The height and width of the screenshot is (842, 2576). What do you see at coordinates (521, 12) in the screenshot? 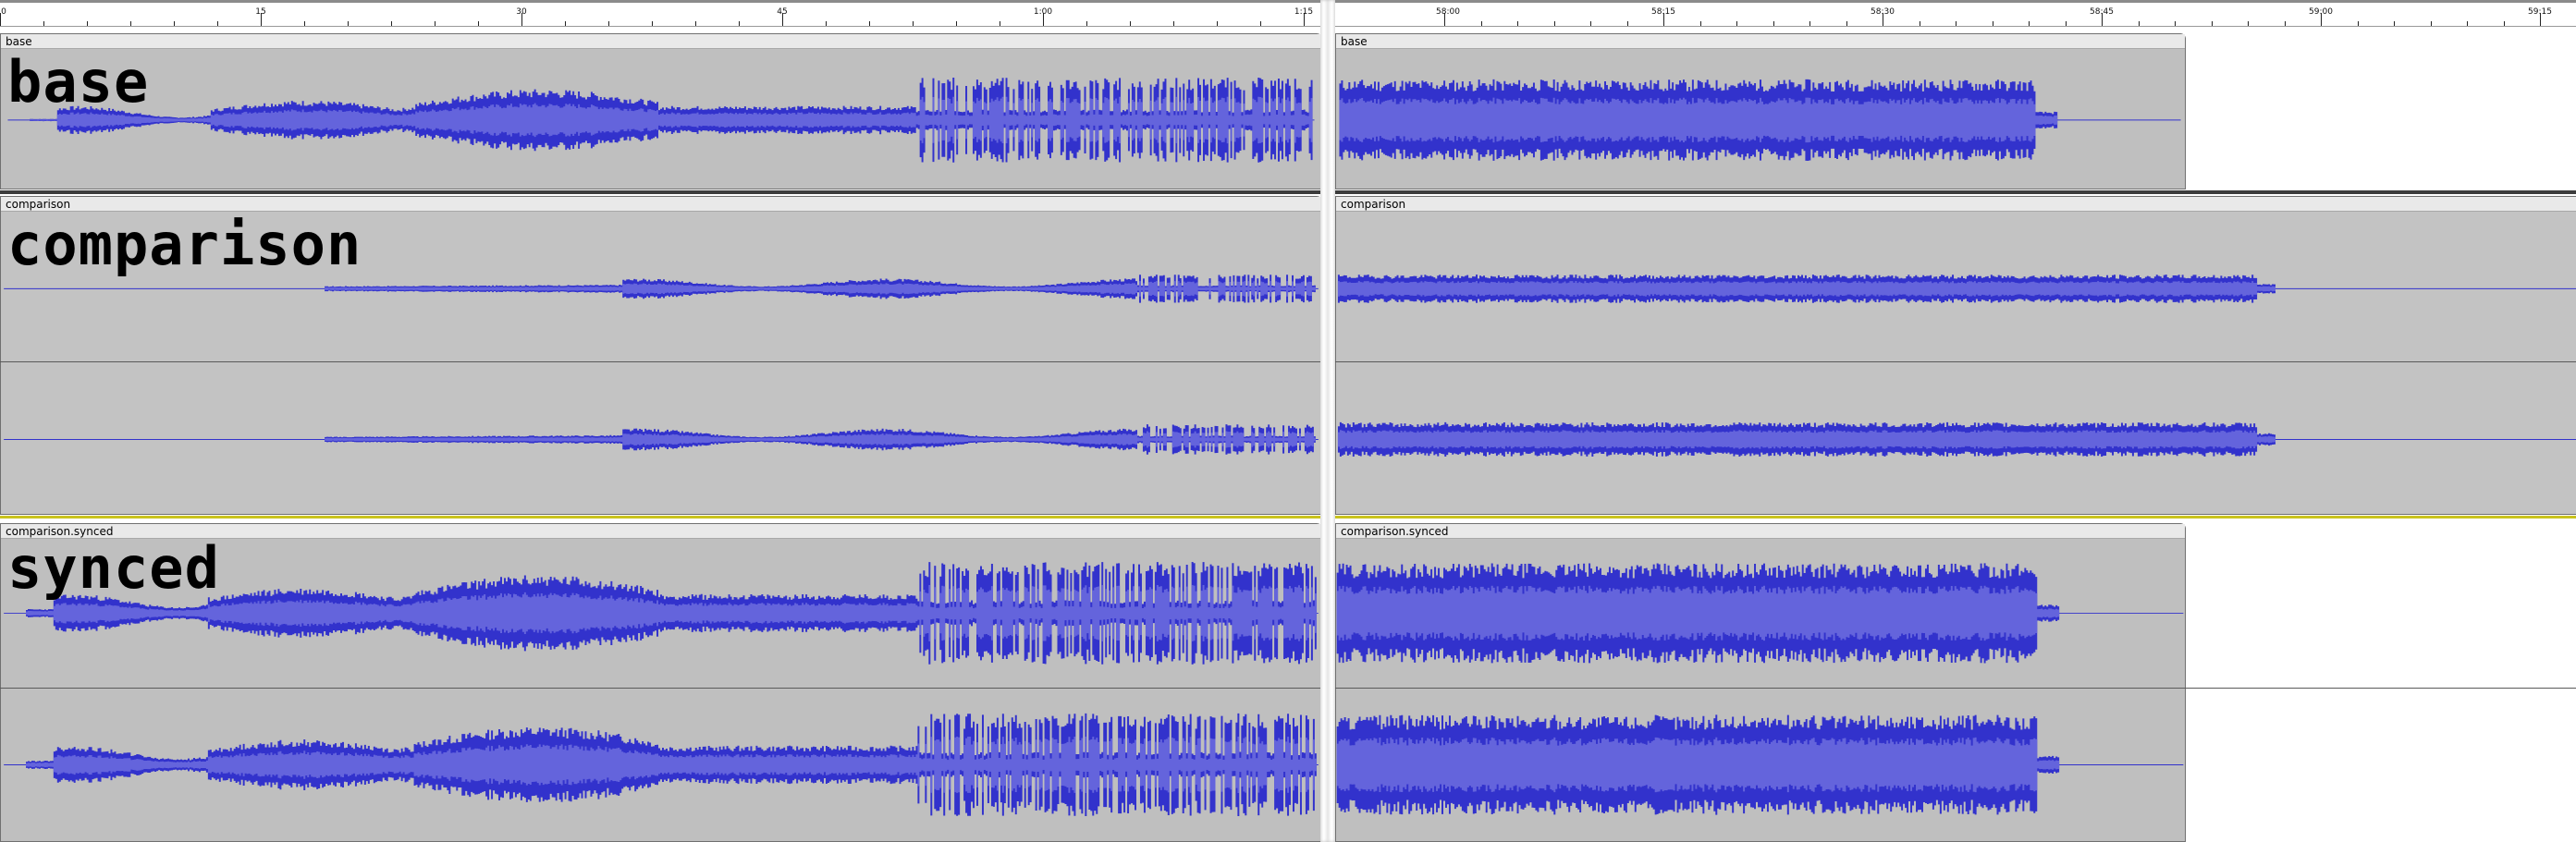
I see `ruler-tick-label: 30` at bounding box center [521, 12].